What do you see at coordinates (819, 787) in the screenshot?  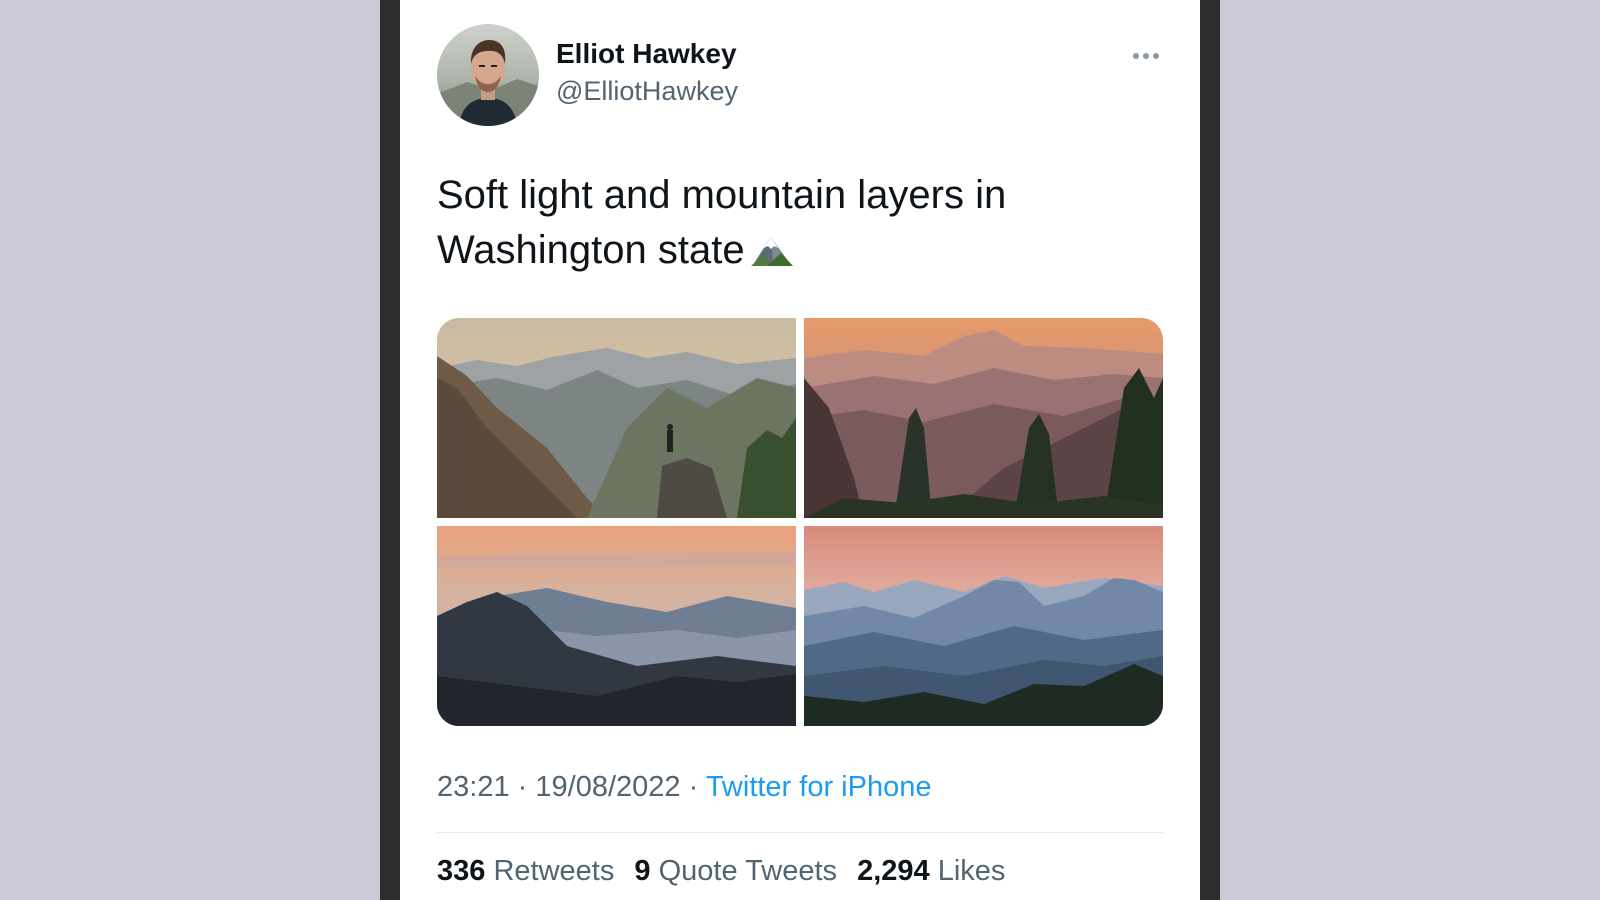 I see `tweet-source-link: Twitter for iPhone` at bounding box center [819, 787].